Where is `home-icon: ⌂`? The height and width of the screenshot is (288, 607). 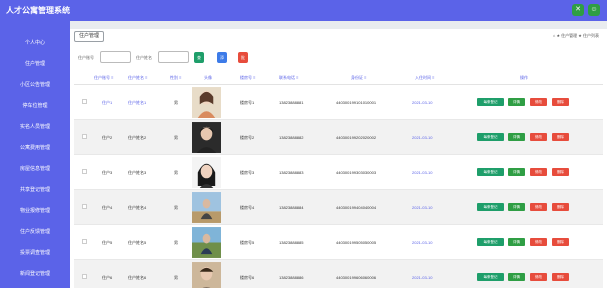
home-icon: ⌂ is located at coordinates (554, 35).